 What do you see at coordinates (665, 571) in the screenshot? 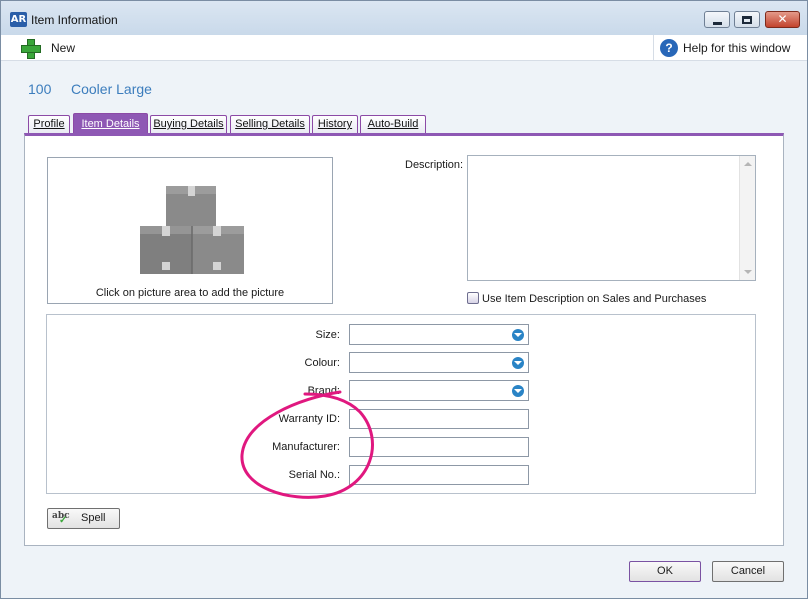
I see `ok-button: OK` at bounding box center [665, 571].